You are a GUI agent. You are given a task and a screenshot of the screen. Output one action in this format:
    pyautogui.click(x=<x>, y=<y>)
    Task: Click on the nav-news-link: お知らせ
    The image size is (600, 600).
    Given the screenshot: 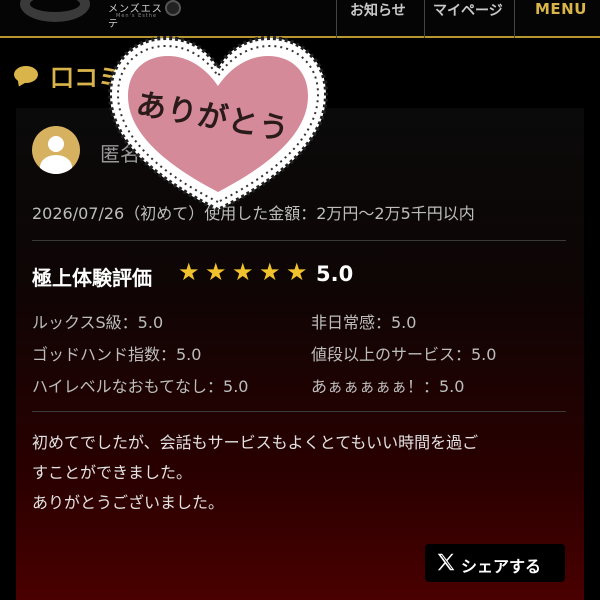 What is the action you would take?
    pyautogui.click(x=378, y=10)
    